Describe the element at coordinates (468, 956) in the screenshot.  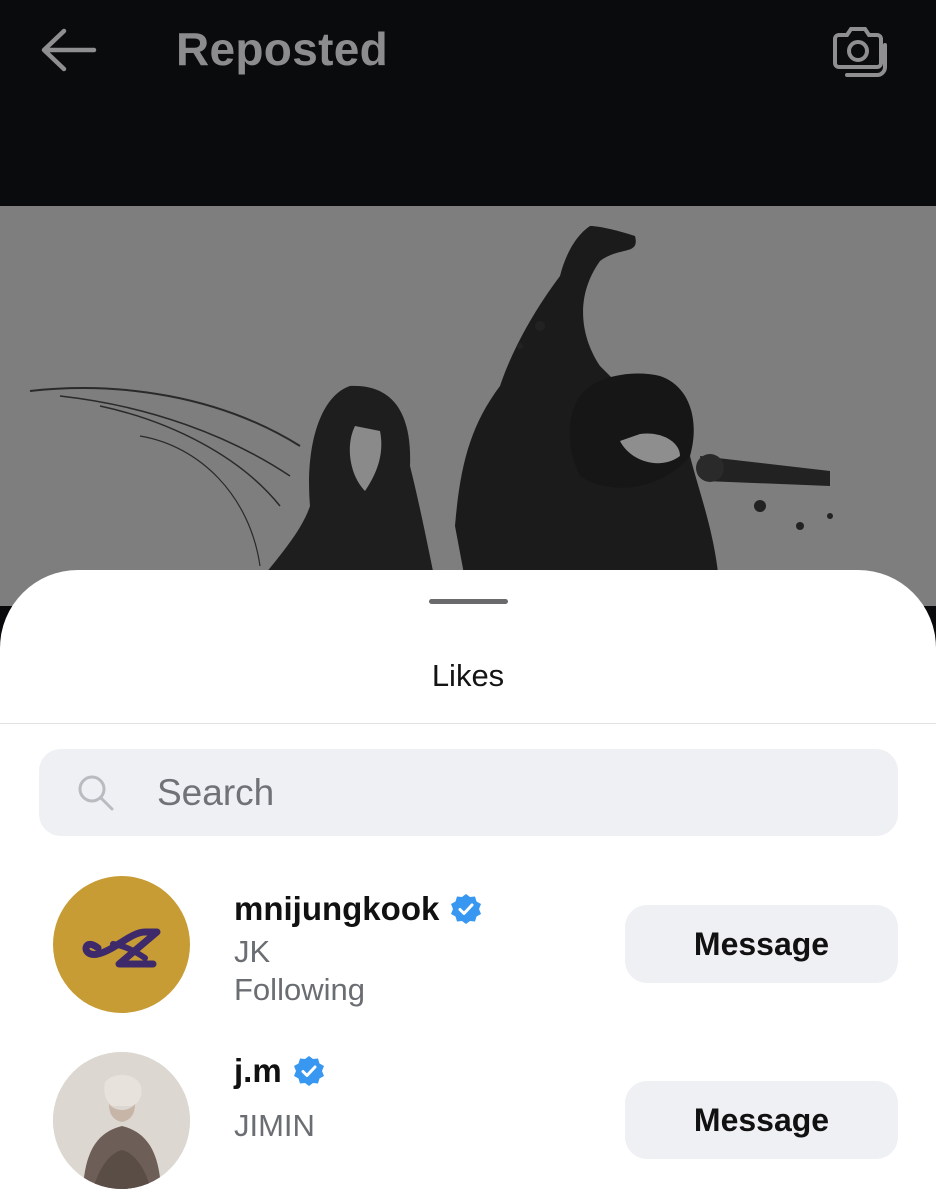
I see `list-item: mnijungkook JK Following Message` at that location.